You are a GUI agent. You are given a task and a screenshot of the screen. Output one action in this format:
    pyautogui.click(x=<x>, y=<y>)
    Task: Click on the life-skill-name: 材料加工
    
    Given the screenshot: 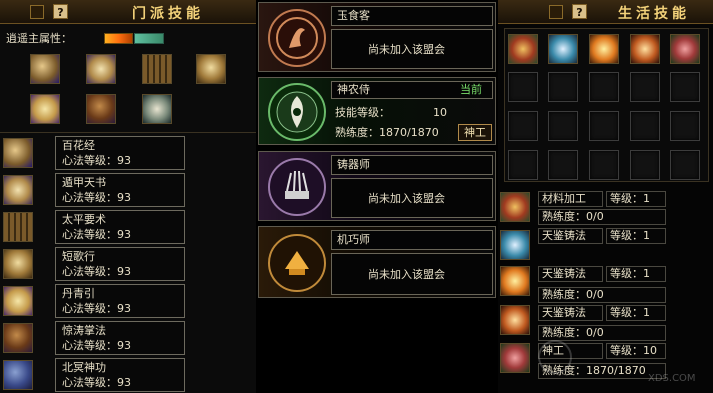 What is the action you would take?
    pyautogui.click(x=570, y=199)
    